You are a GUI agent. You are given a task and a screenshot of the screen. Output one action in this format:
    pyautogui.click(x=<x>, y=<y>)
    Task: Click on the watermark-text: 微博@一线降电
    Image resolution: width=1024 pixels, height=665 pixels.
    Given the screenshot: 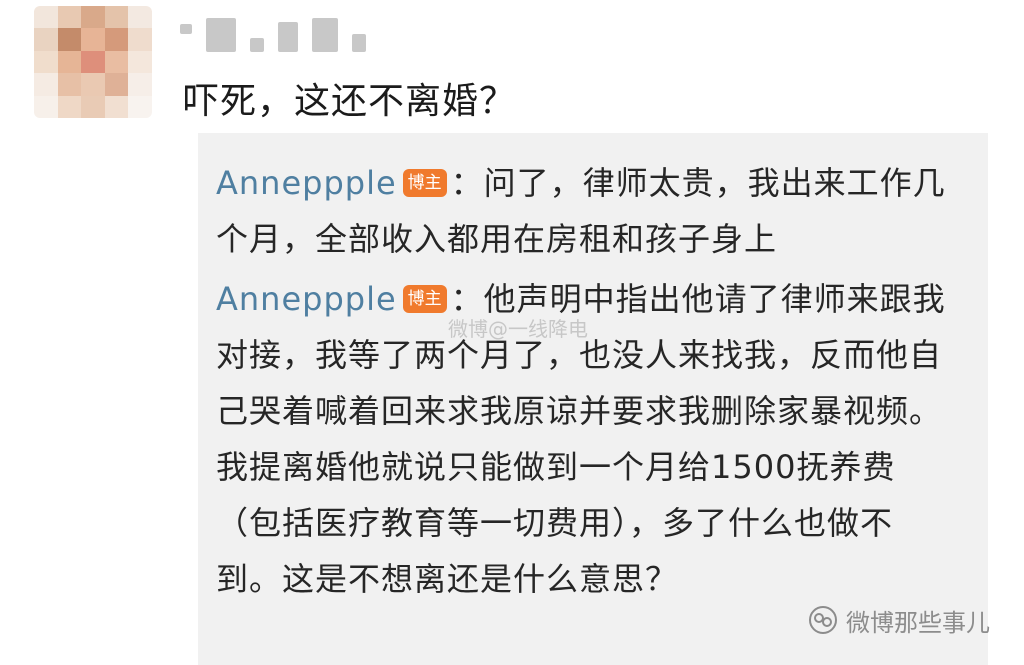 What is the action you would take?
    pyautogui.click(x=518, y=329)
    